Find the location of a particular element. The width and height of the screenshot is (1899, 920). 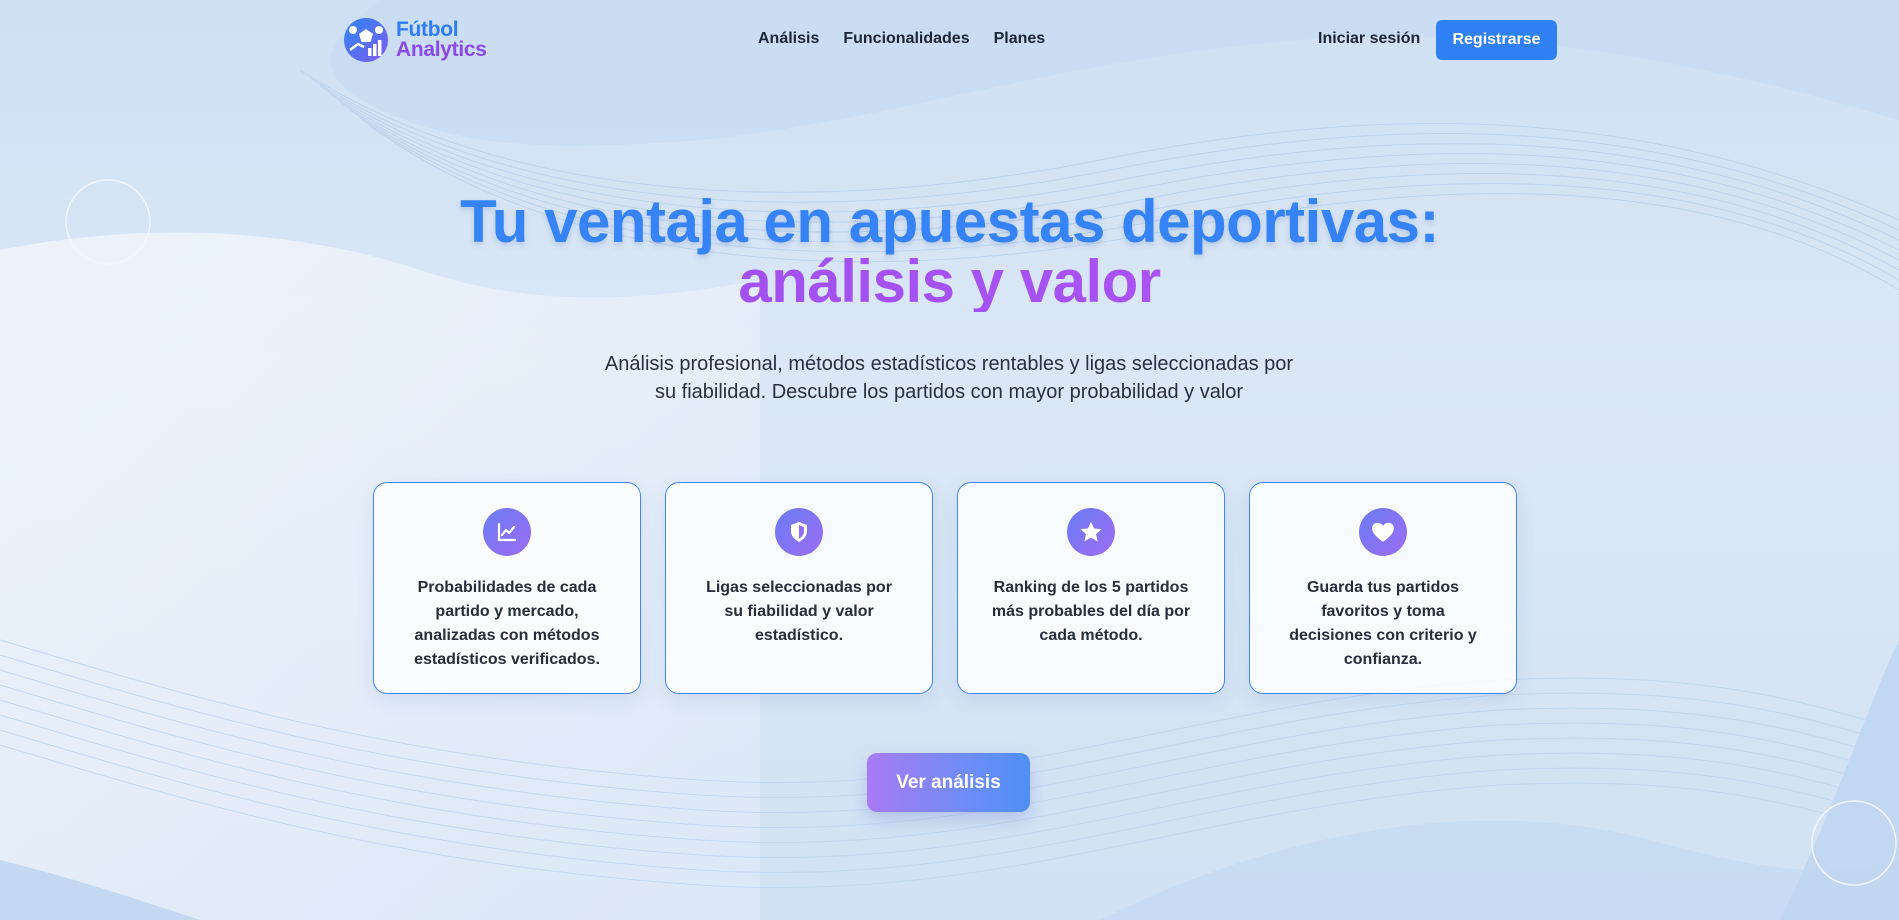

nav-item-funcionalidades: Funcionalidades is located at coordinates (906, 39).